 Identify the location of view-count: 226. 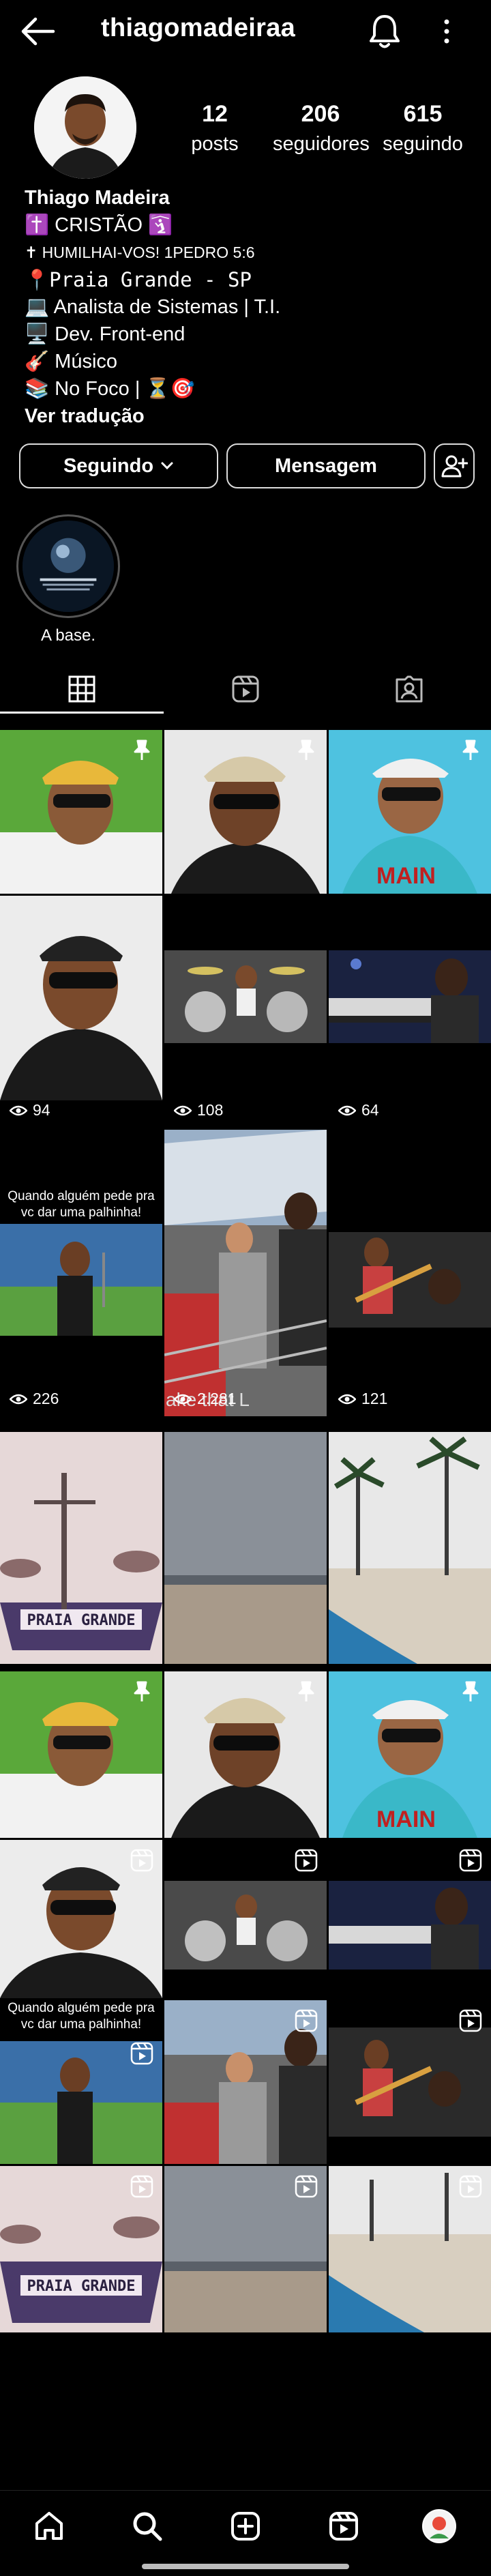
(34, 1399).